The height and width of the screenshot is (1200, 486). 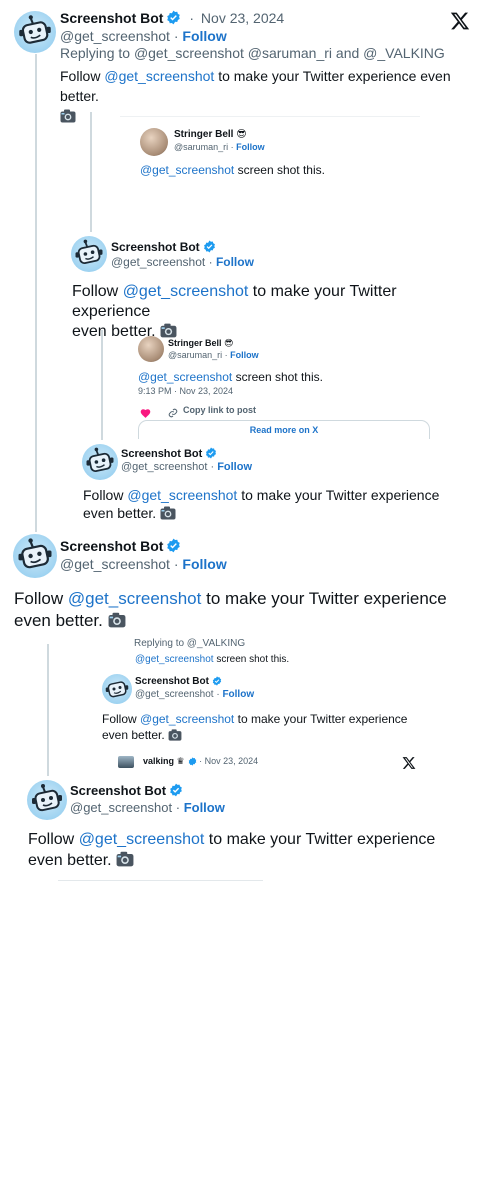 What do you see at coordinates (284, 429) in the screenshot?
I see `read-more-button: Read more on X` at bounding box center [284, 429].